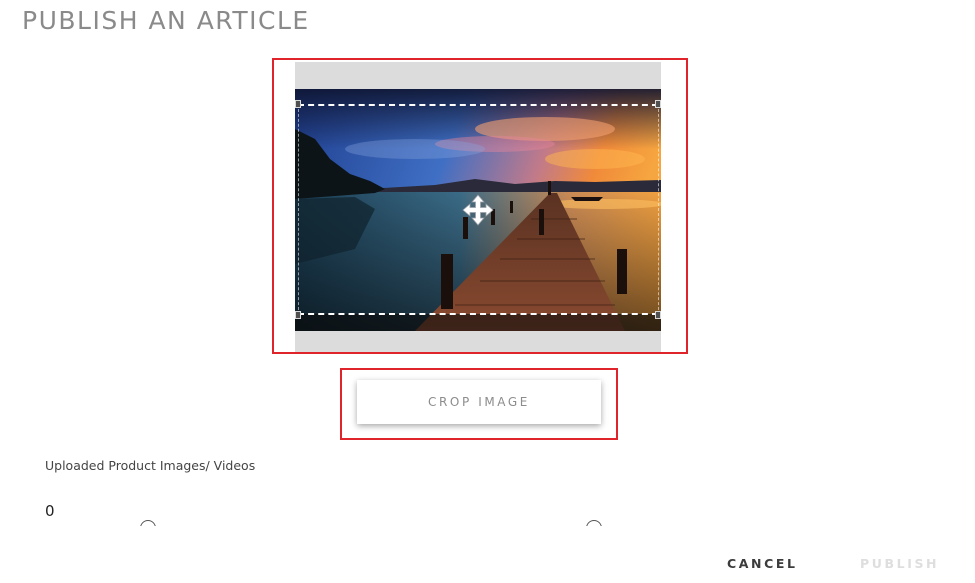  What do you see at coordinates (50, 511) in the screenshot?
I see `uploaded-count: 0` at bounding box center [50, 511].